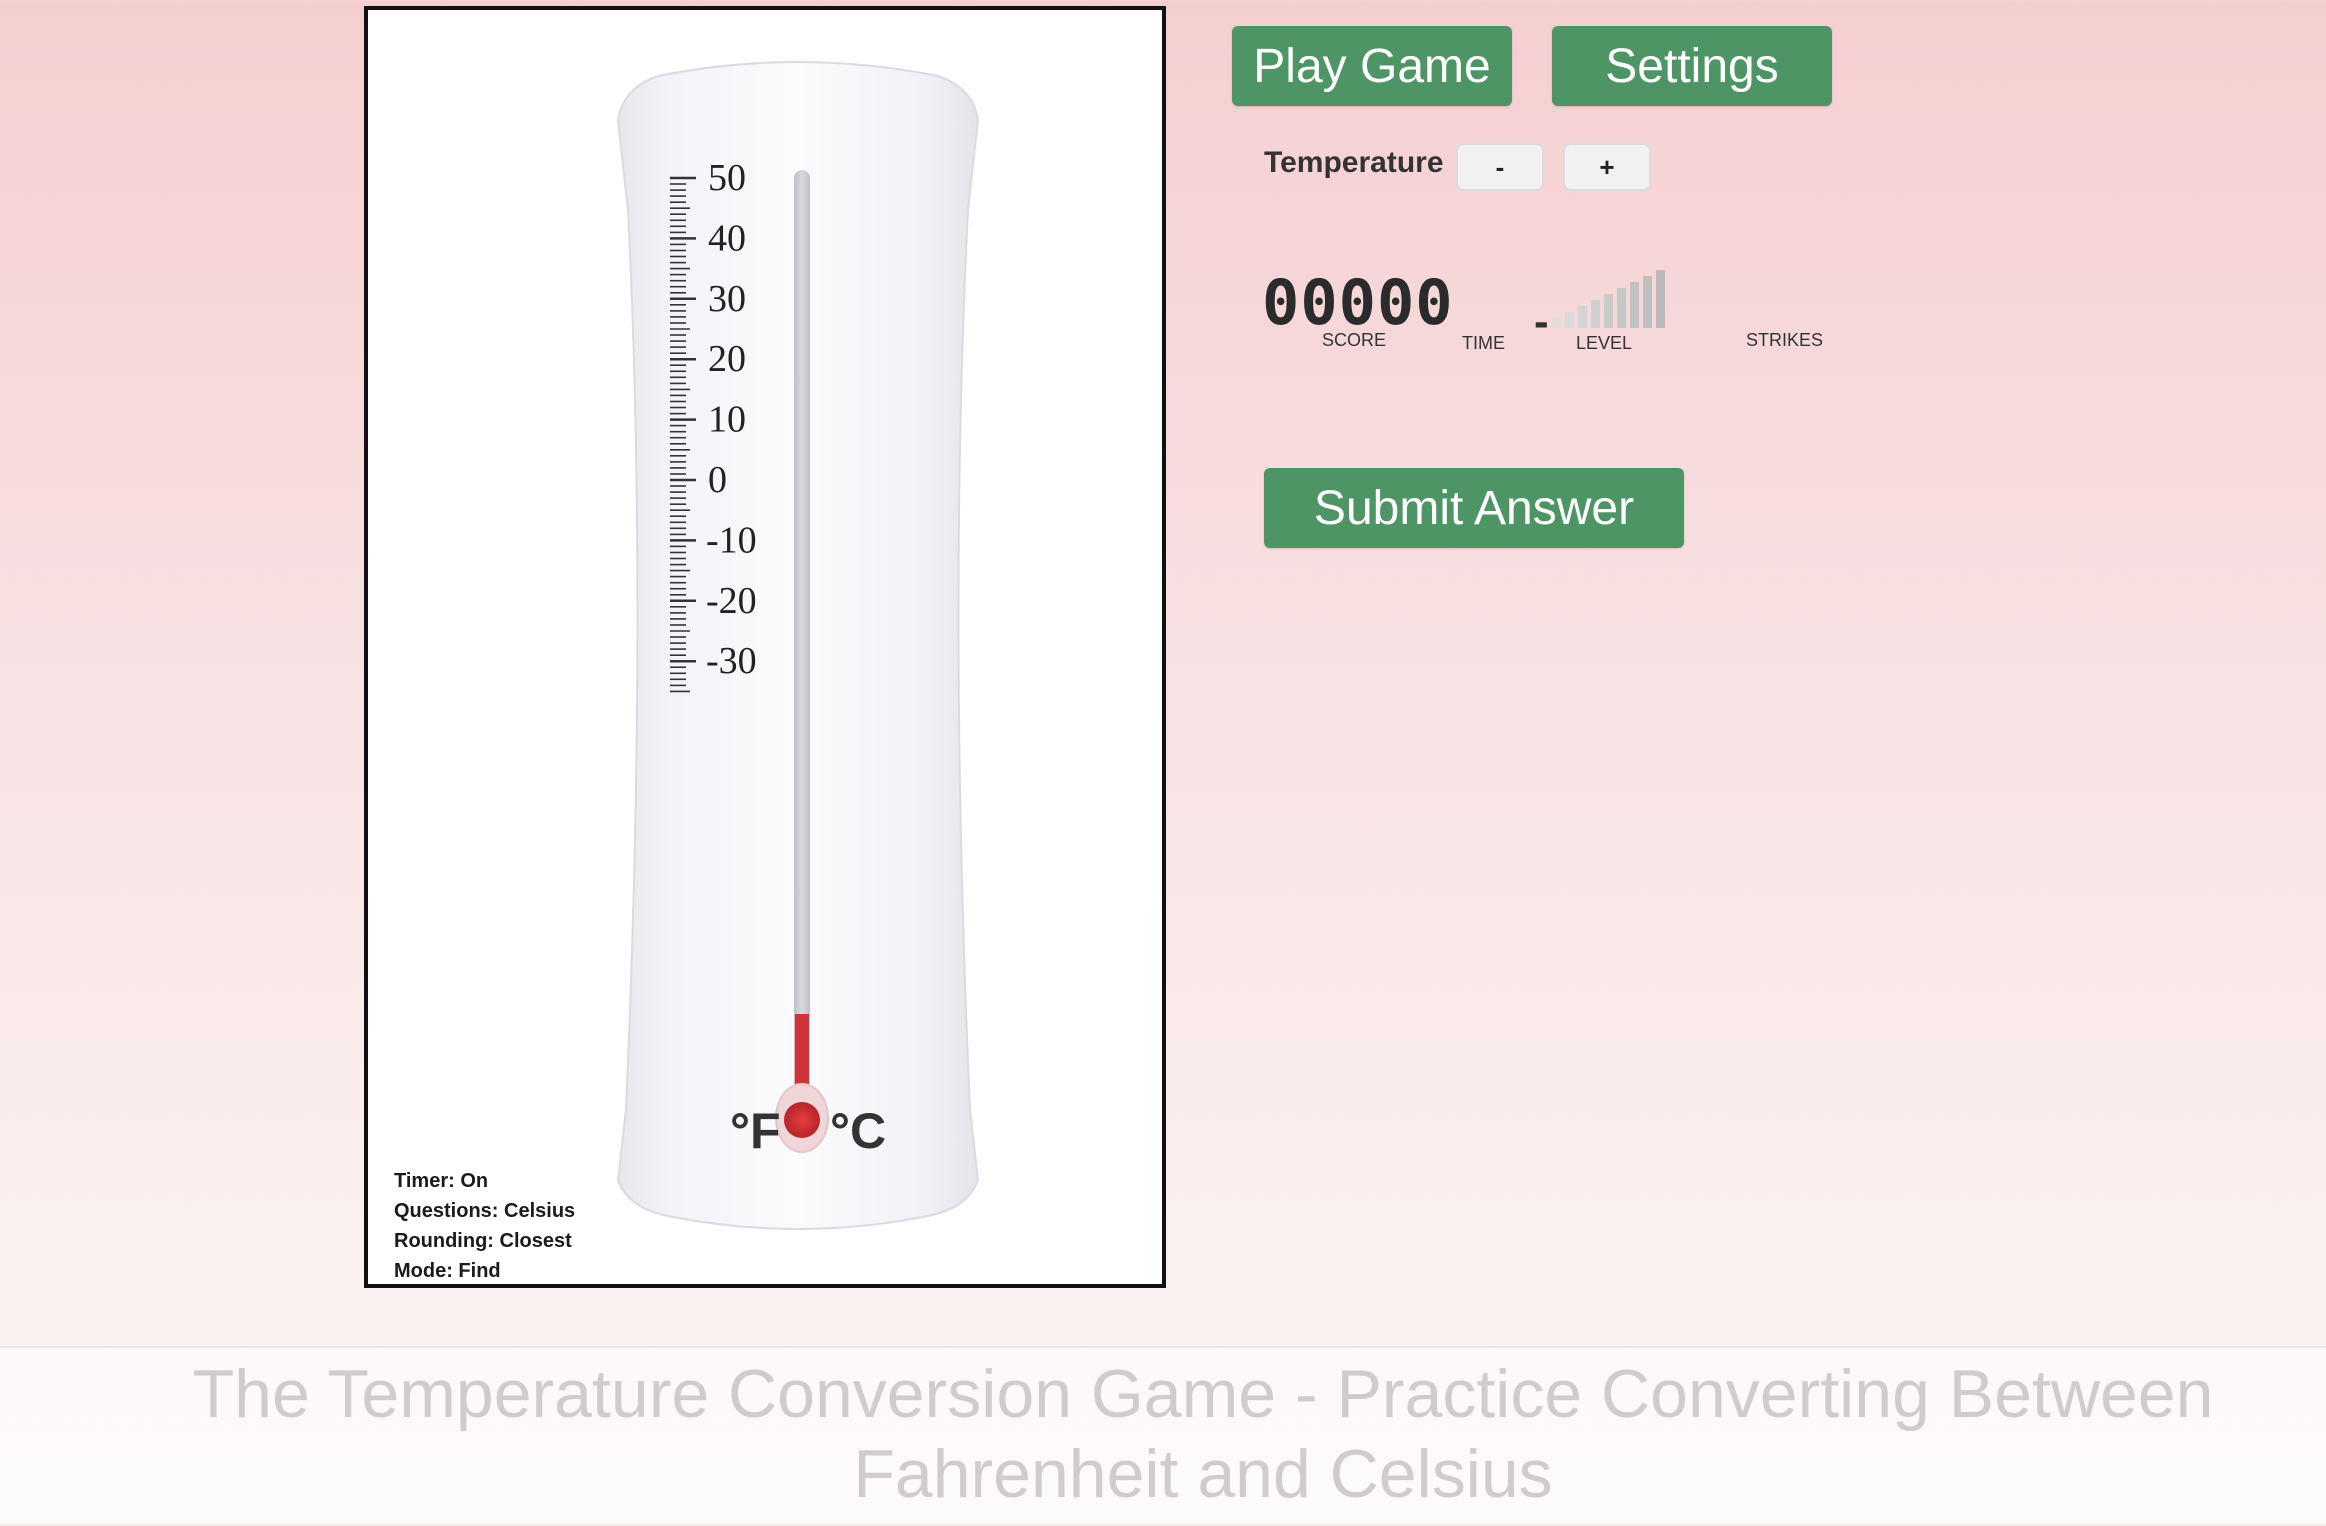  I want to click on scale-label: 40, so click(727, 238).